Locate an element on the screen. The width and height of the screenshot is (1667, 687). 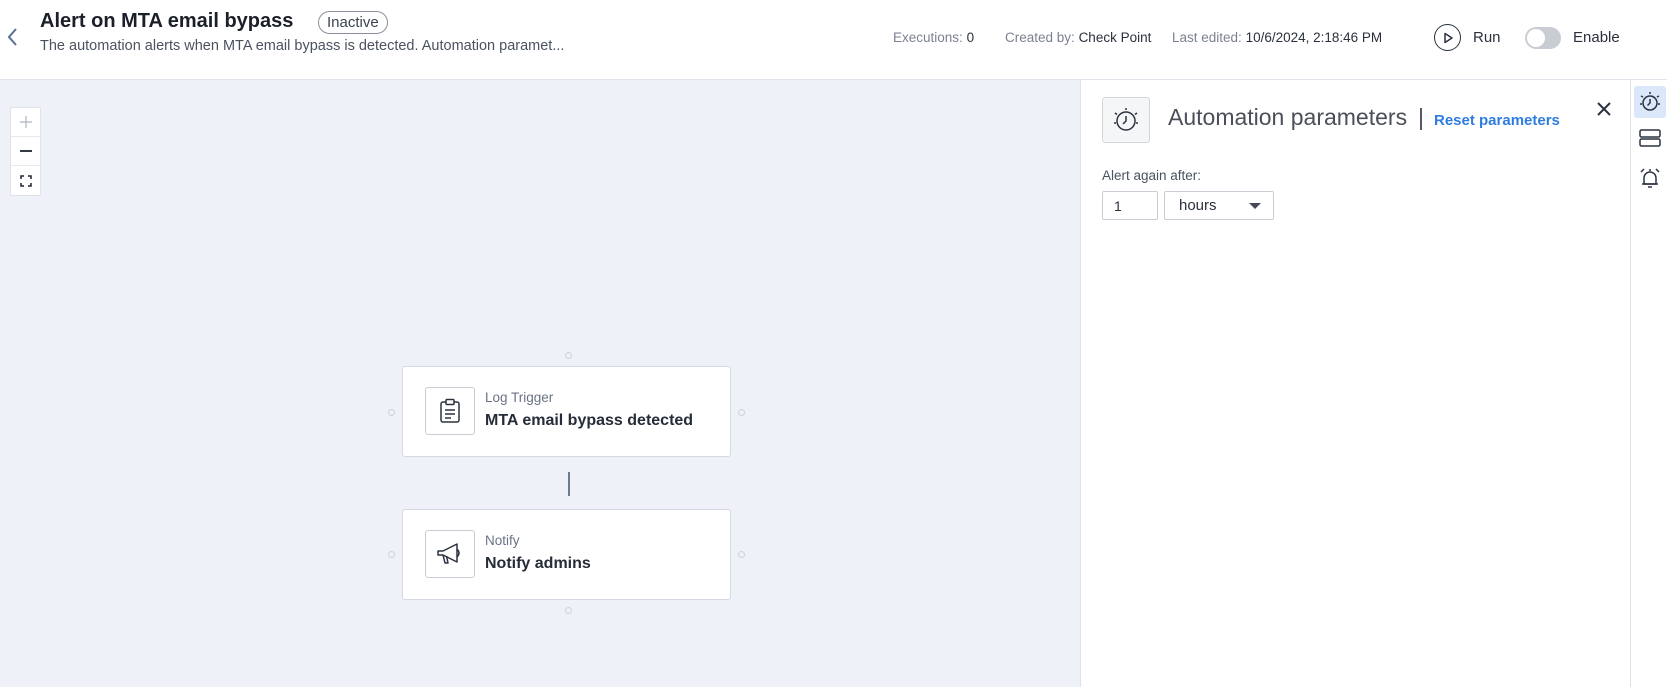
rail-layout-button is located at coordinates (1650, 138).